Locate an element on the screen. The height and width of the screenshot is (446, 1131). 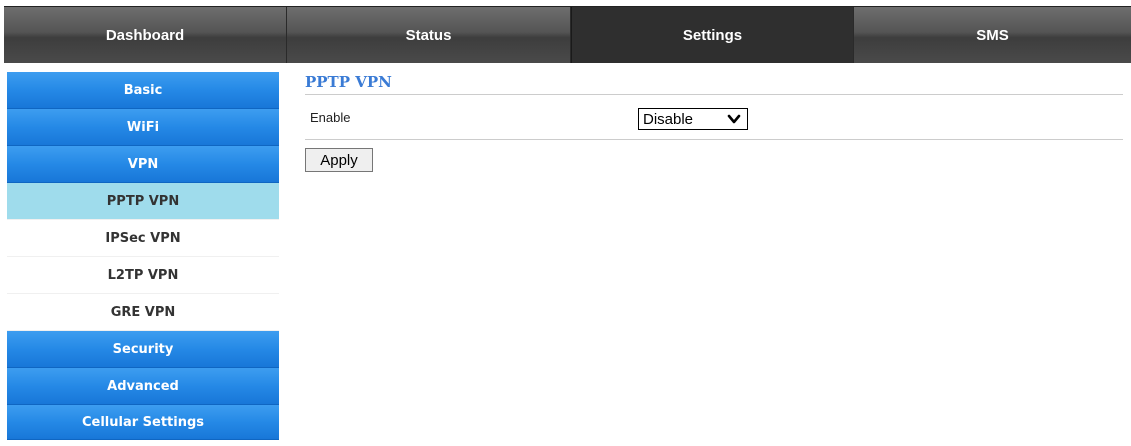
sidebar-item-advanced: Advanced is located at coordinates (143, 386).